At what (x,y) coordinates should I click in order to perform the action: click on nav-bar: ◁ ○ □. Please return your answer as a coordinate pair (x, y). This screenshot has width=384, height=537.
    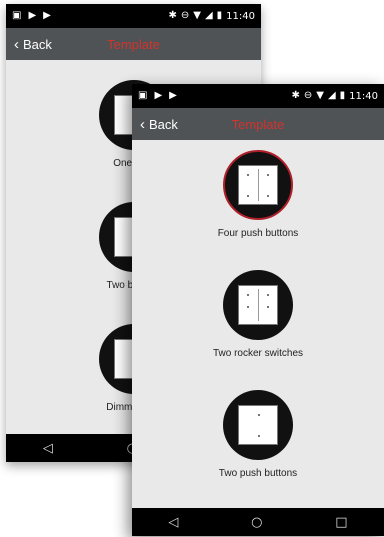
    Looking at the image, I should click on (258, 522).